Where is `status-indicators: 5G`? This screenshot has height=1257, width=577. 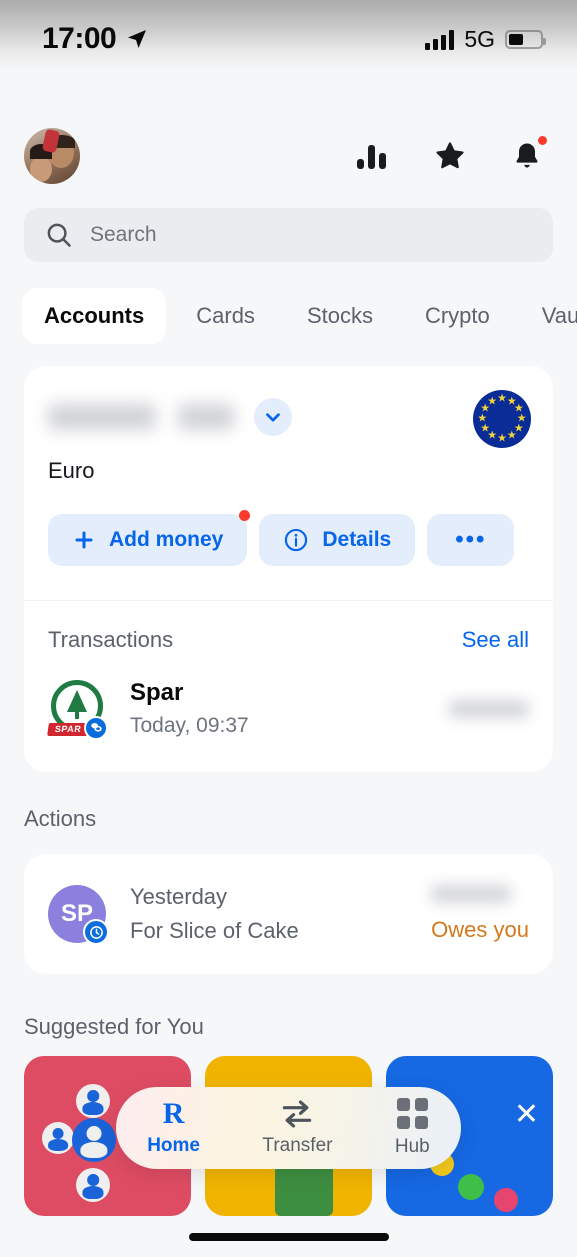
status-indicators: 5G is located at coordinates (485, 37).